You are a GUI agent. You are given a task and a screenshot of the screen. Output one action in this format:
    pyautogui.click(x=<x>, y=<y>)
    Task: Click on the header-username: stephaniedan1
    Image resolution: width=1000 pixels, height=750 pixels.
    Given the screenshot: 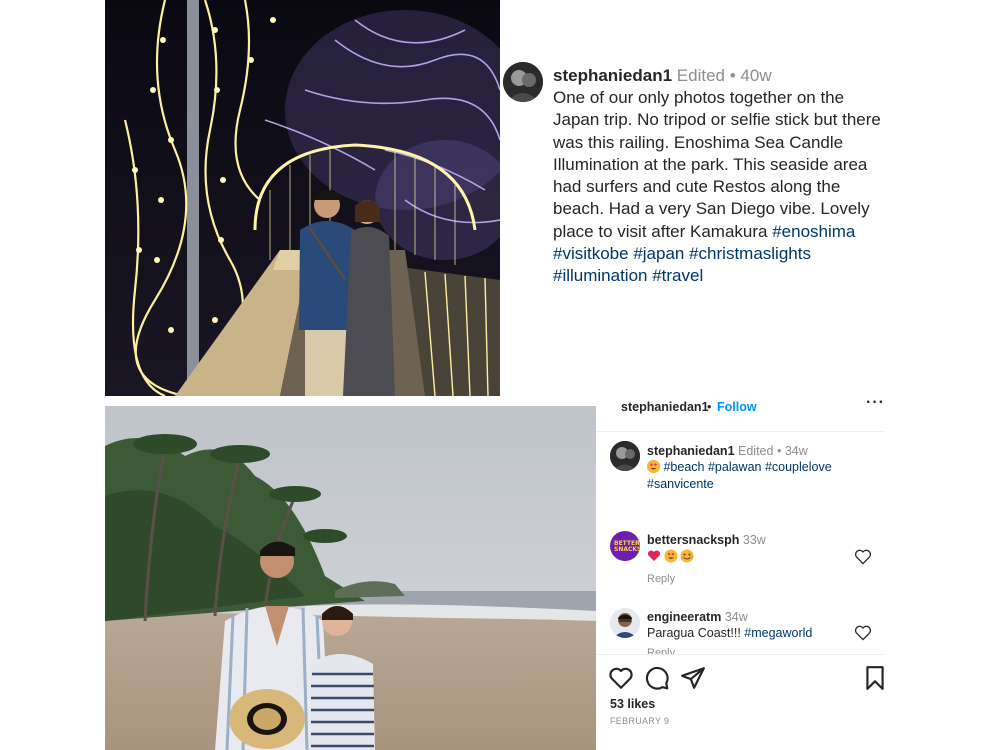 What is the action you would take?
    pyautogui.click(x=665, y=407)
    